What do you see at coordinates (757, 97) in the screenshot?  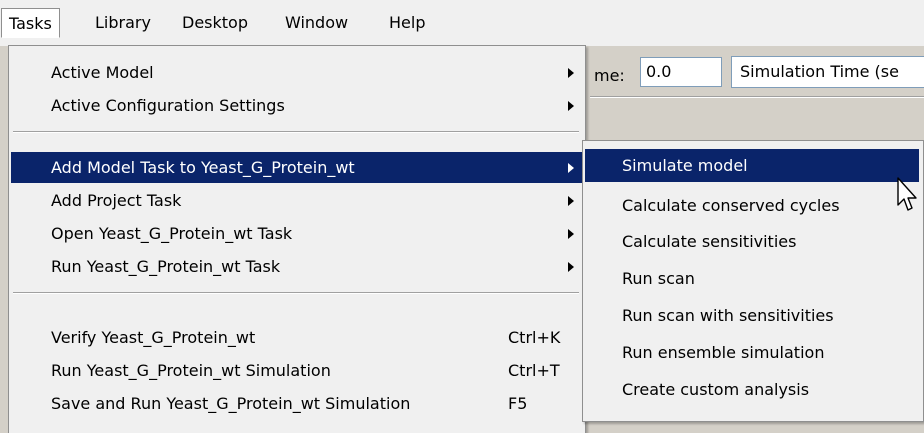 I see `divider` at bounding box center [757, 97].